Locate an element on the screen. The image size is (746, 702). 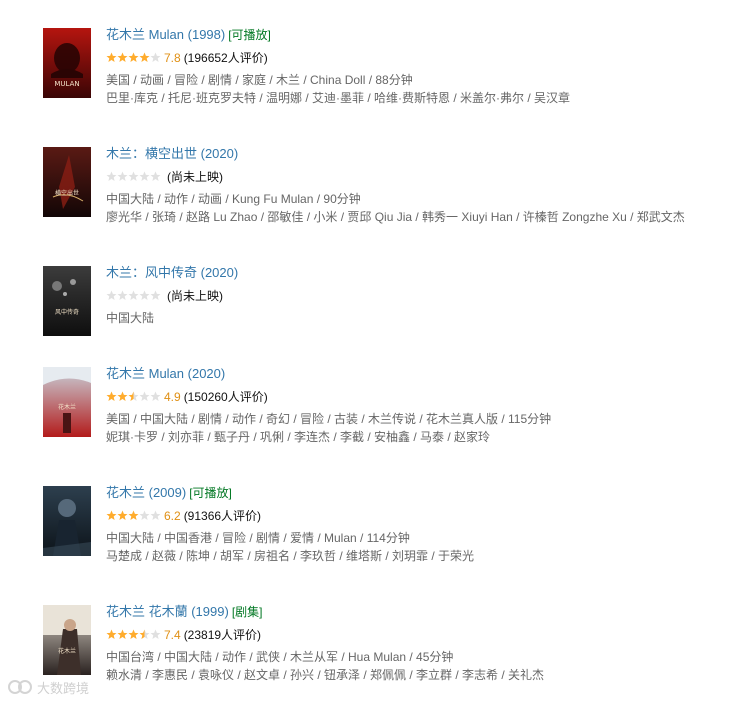
title-link: 花木兰 (2009) is located at coordinates (146, 492).